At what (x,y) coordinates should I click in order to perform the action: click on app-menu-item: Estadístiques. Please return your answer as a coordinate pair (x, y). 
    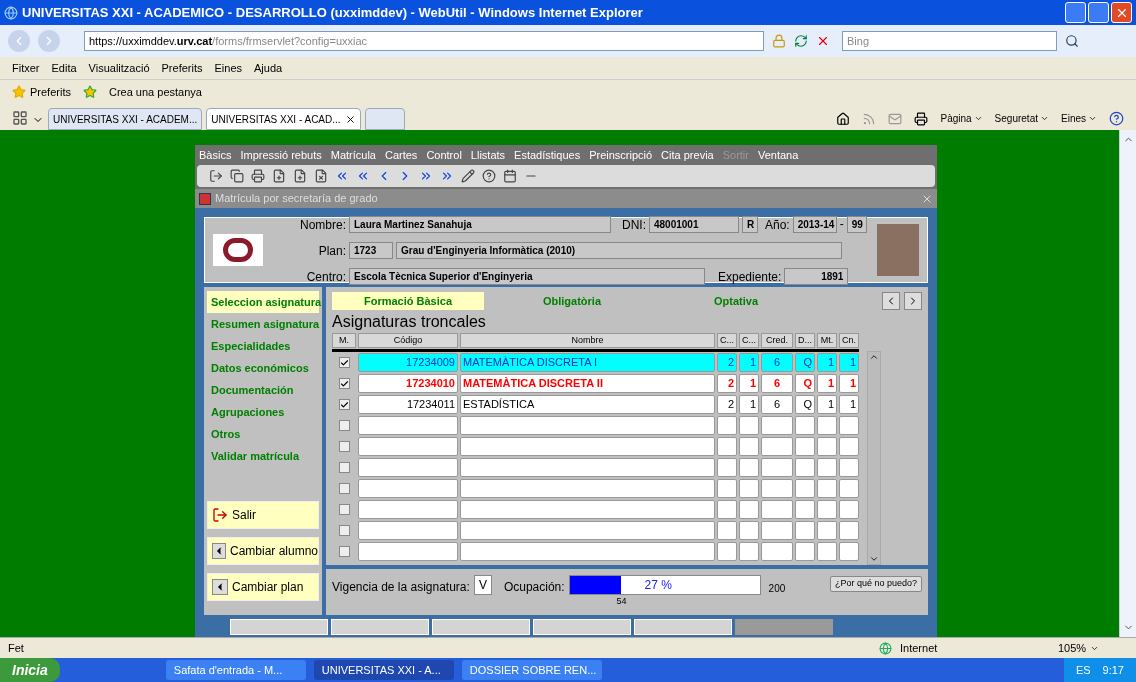
    Looking at the image, I should click on (547, 155).